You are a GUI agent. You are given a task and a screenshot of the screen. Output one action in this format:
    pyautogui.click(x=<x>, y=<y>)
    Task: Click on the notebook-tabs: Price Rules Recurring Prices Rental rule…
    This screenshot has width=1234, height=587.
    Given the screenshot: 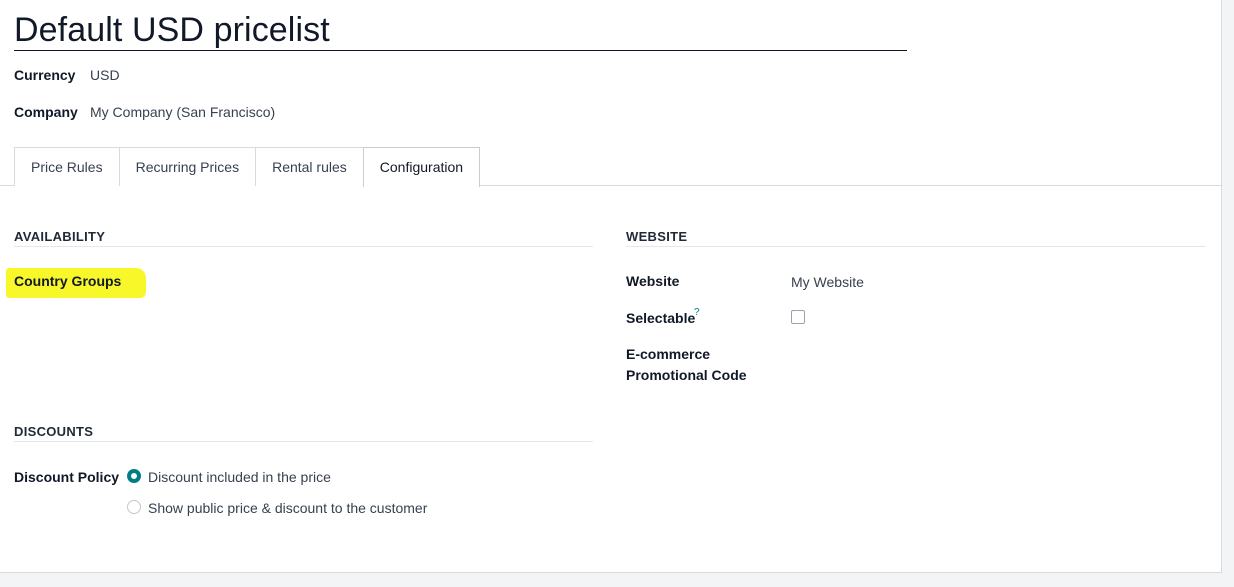 What is the action you would take?
    pyautogui.click(x=247, y=167)
    